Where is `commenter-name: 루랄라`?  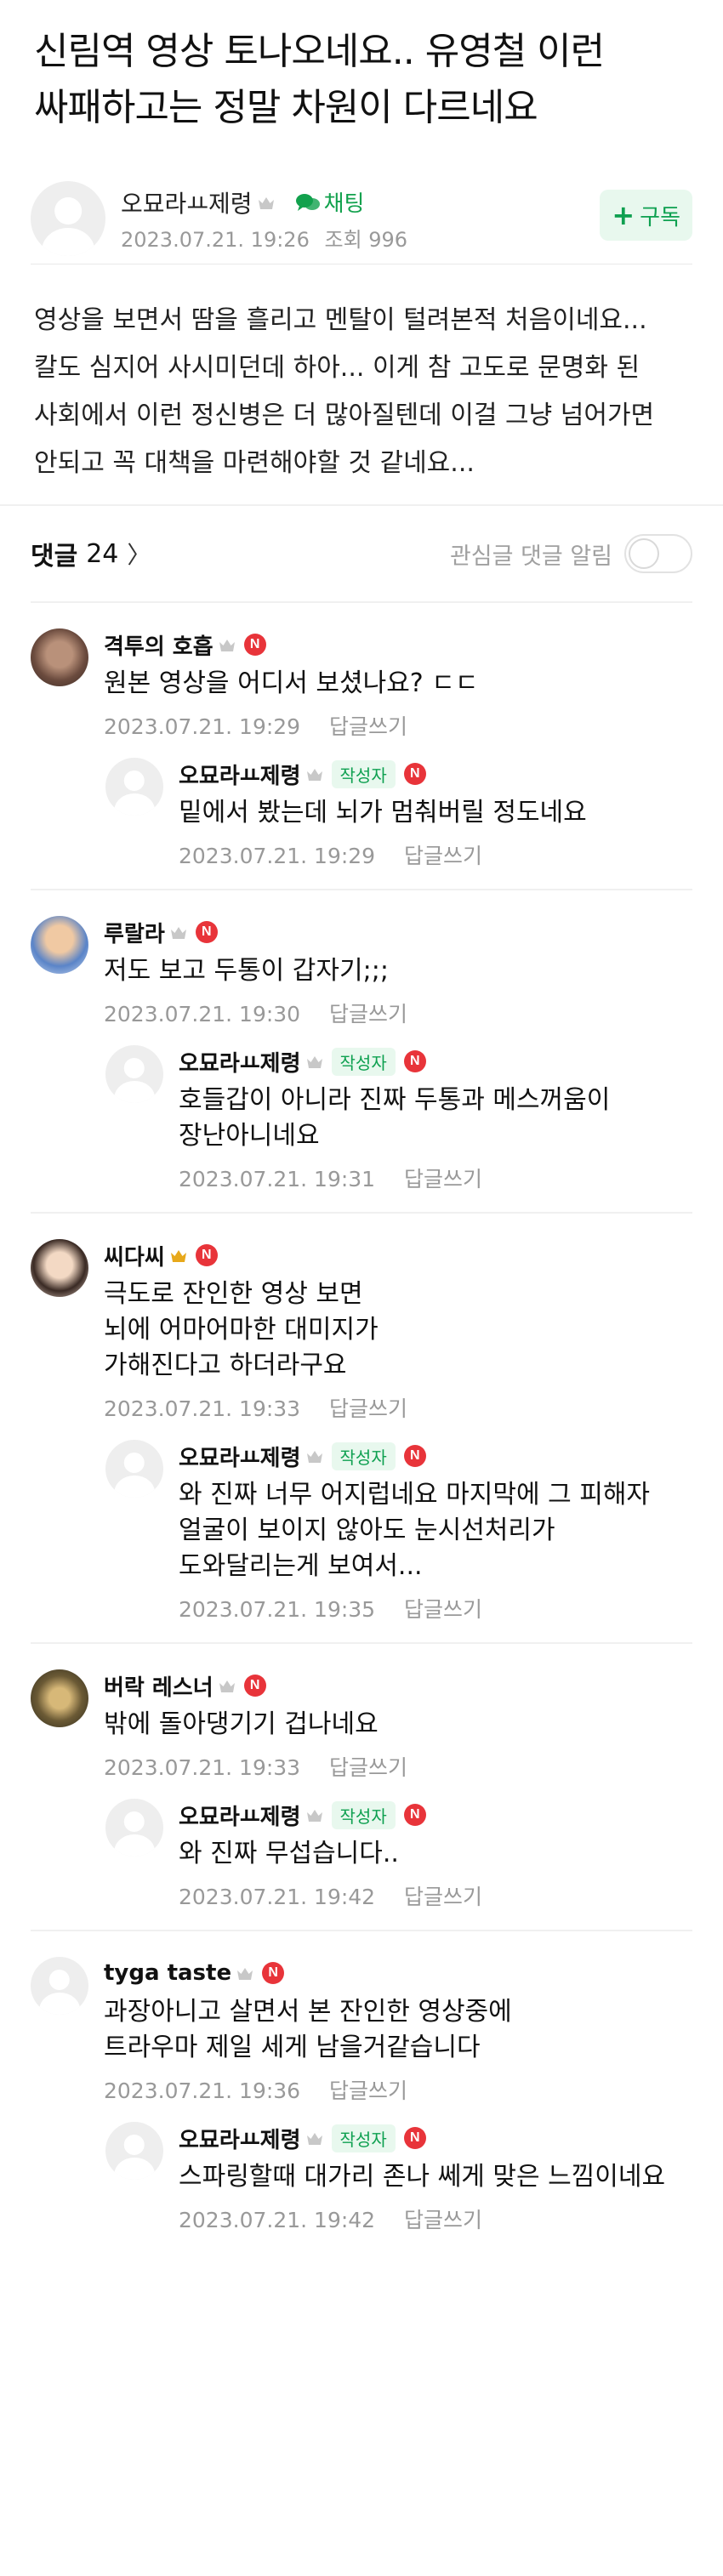 commenter-name: 루랄라 is located at coordinates (134, 932).